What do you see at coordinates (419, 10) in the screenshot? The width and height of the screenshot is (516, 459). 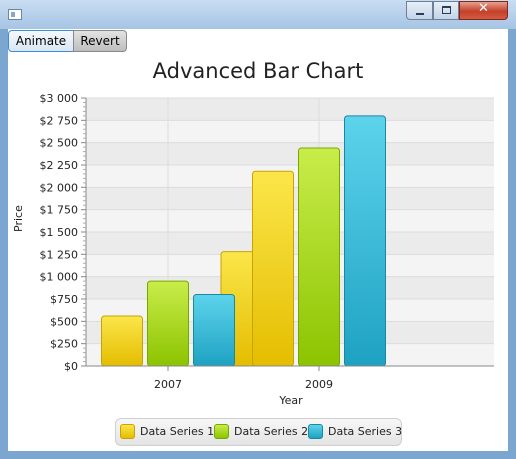 I see `minimize-button` at bounding box center [419, 10].